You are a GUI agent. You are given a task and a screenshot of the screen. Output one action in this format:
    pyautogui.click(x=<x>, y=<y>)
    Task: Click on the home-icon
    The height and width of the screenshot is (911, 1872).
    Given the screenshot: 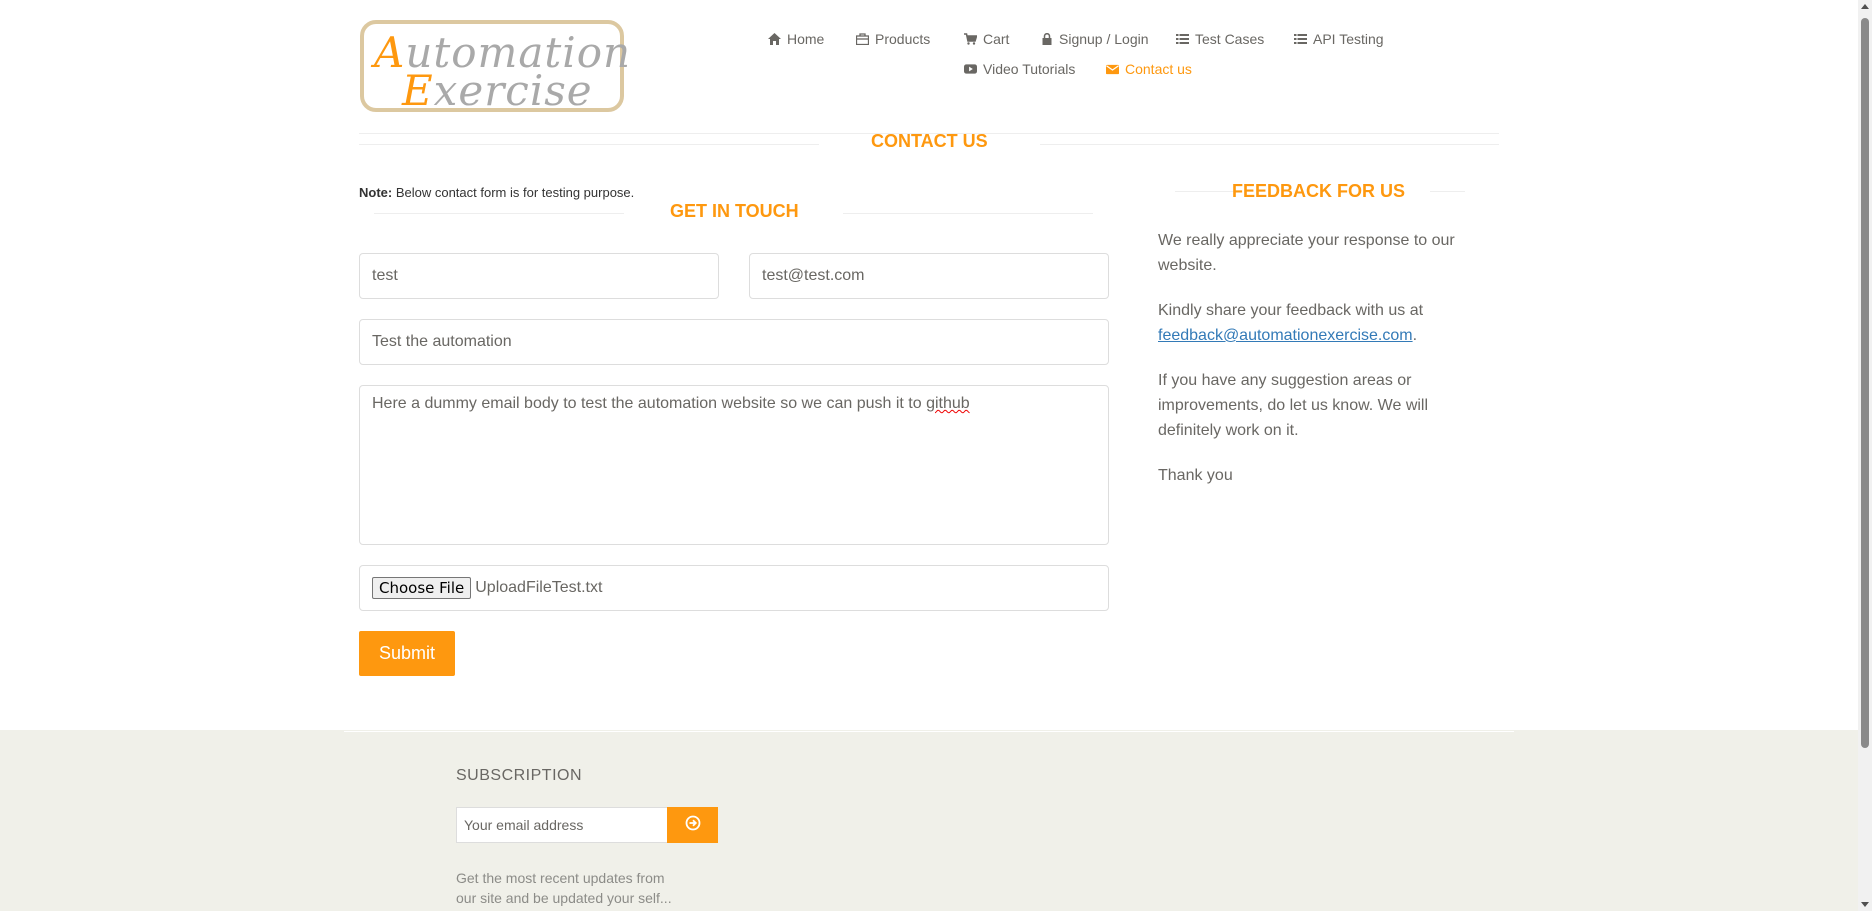 What is the action you would take?
    pyautogui.click(x=774, y=39)
    